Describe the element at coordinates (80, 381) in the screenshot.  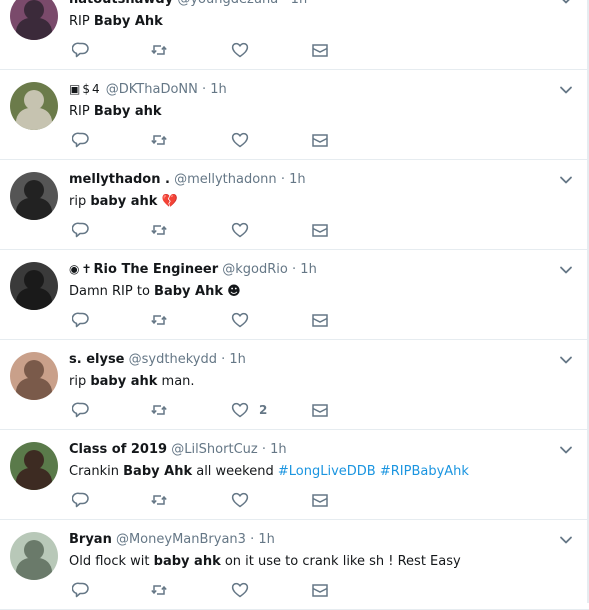
I see `tweet-text-pre: rip` at that location.